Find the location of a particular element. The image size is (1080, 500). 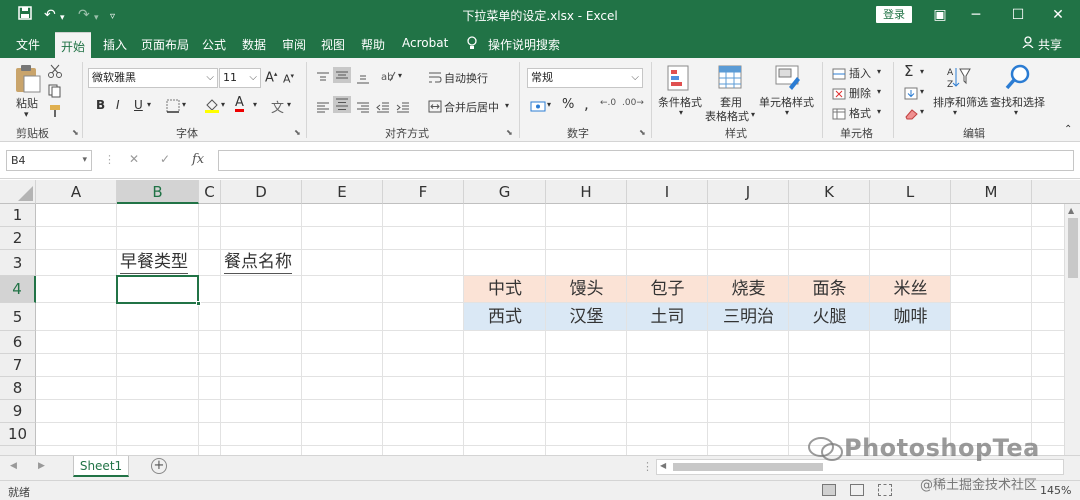

orientation-dropdown-icon: ▾ is located at coordinates (400, 75).